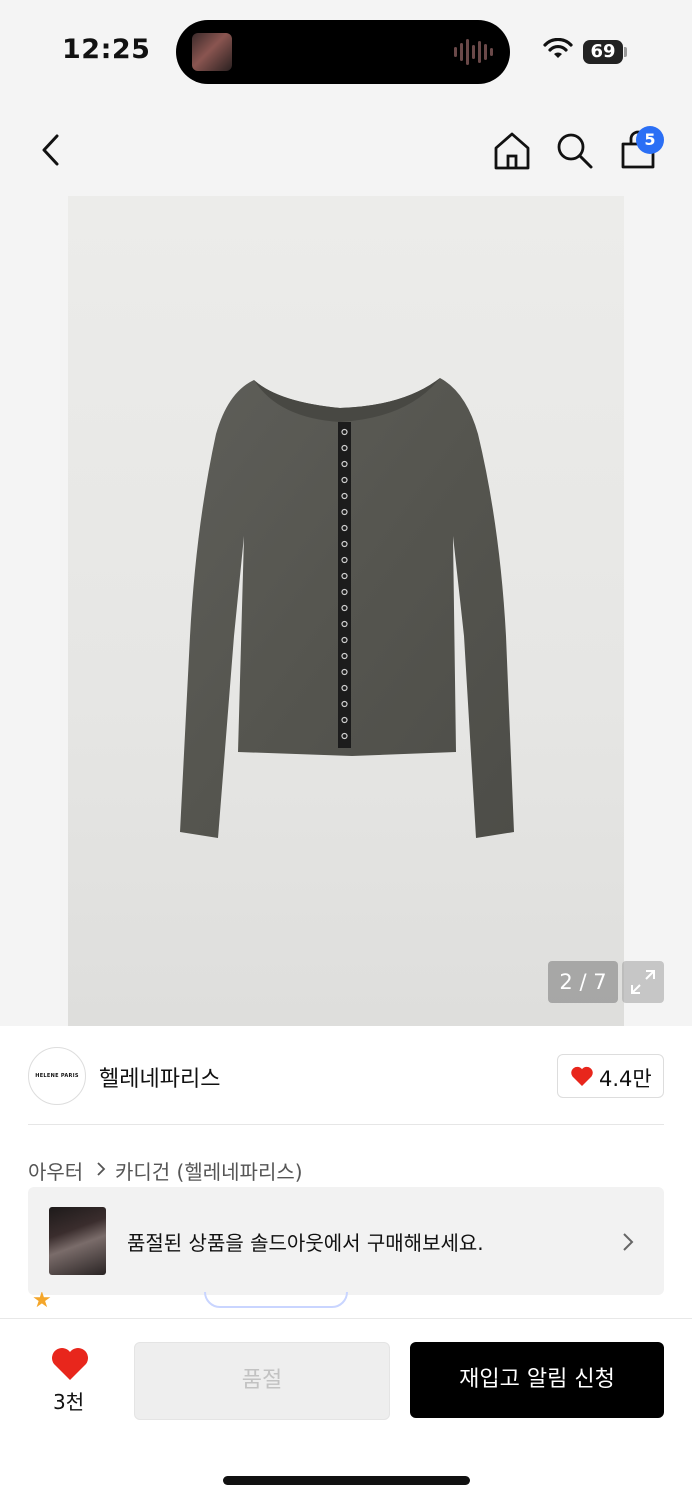  What do you see at coordinates (192, 1300) in the screenshot?
I see `review-row-peek: ★` at bounding box center [192, 1300].